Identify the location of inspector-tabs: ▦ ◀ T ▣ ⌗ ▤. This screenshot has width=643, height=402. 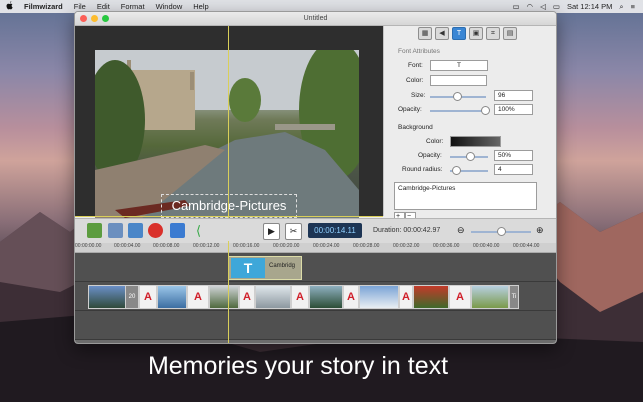
(470, 33).